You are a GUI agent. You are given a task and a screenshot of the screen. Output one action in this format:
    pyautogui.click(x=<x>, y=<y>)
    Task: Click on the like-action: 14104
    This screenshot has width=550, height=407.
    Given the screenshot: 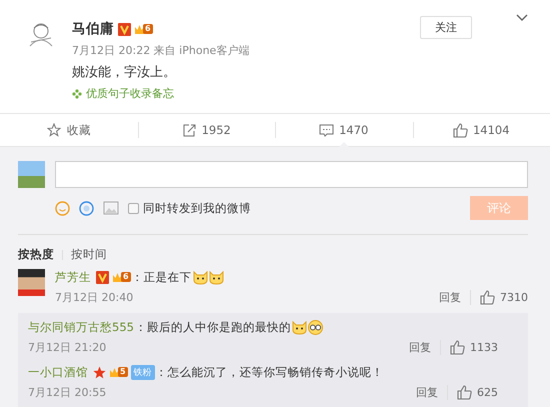 What is the action you would take?
    pyautogui.click(x=481, y=130)
    